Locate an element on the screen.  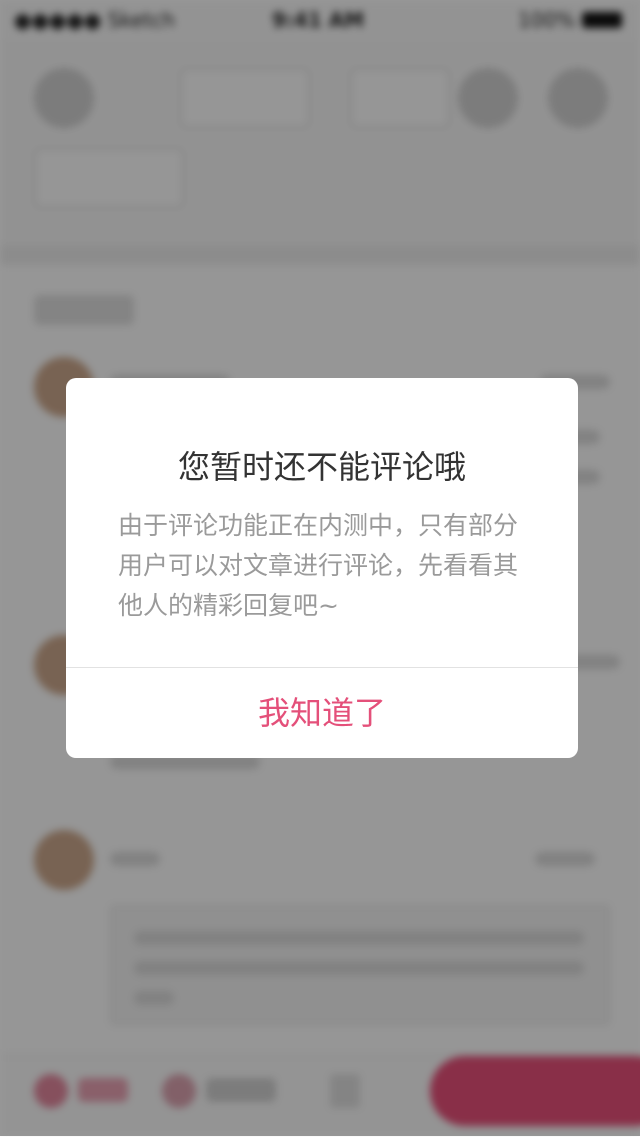
confirm-button: 我知道了 is located at coordinates (322, 713).